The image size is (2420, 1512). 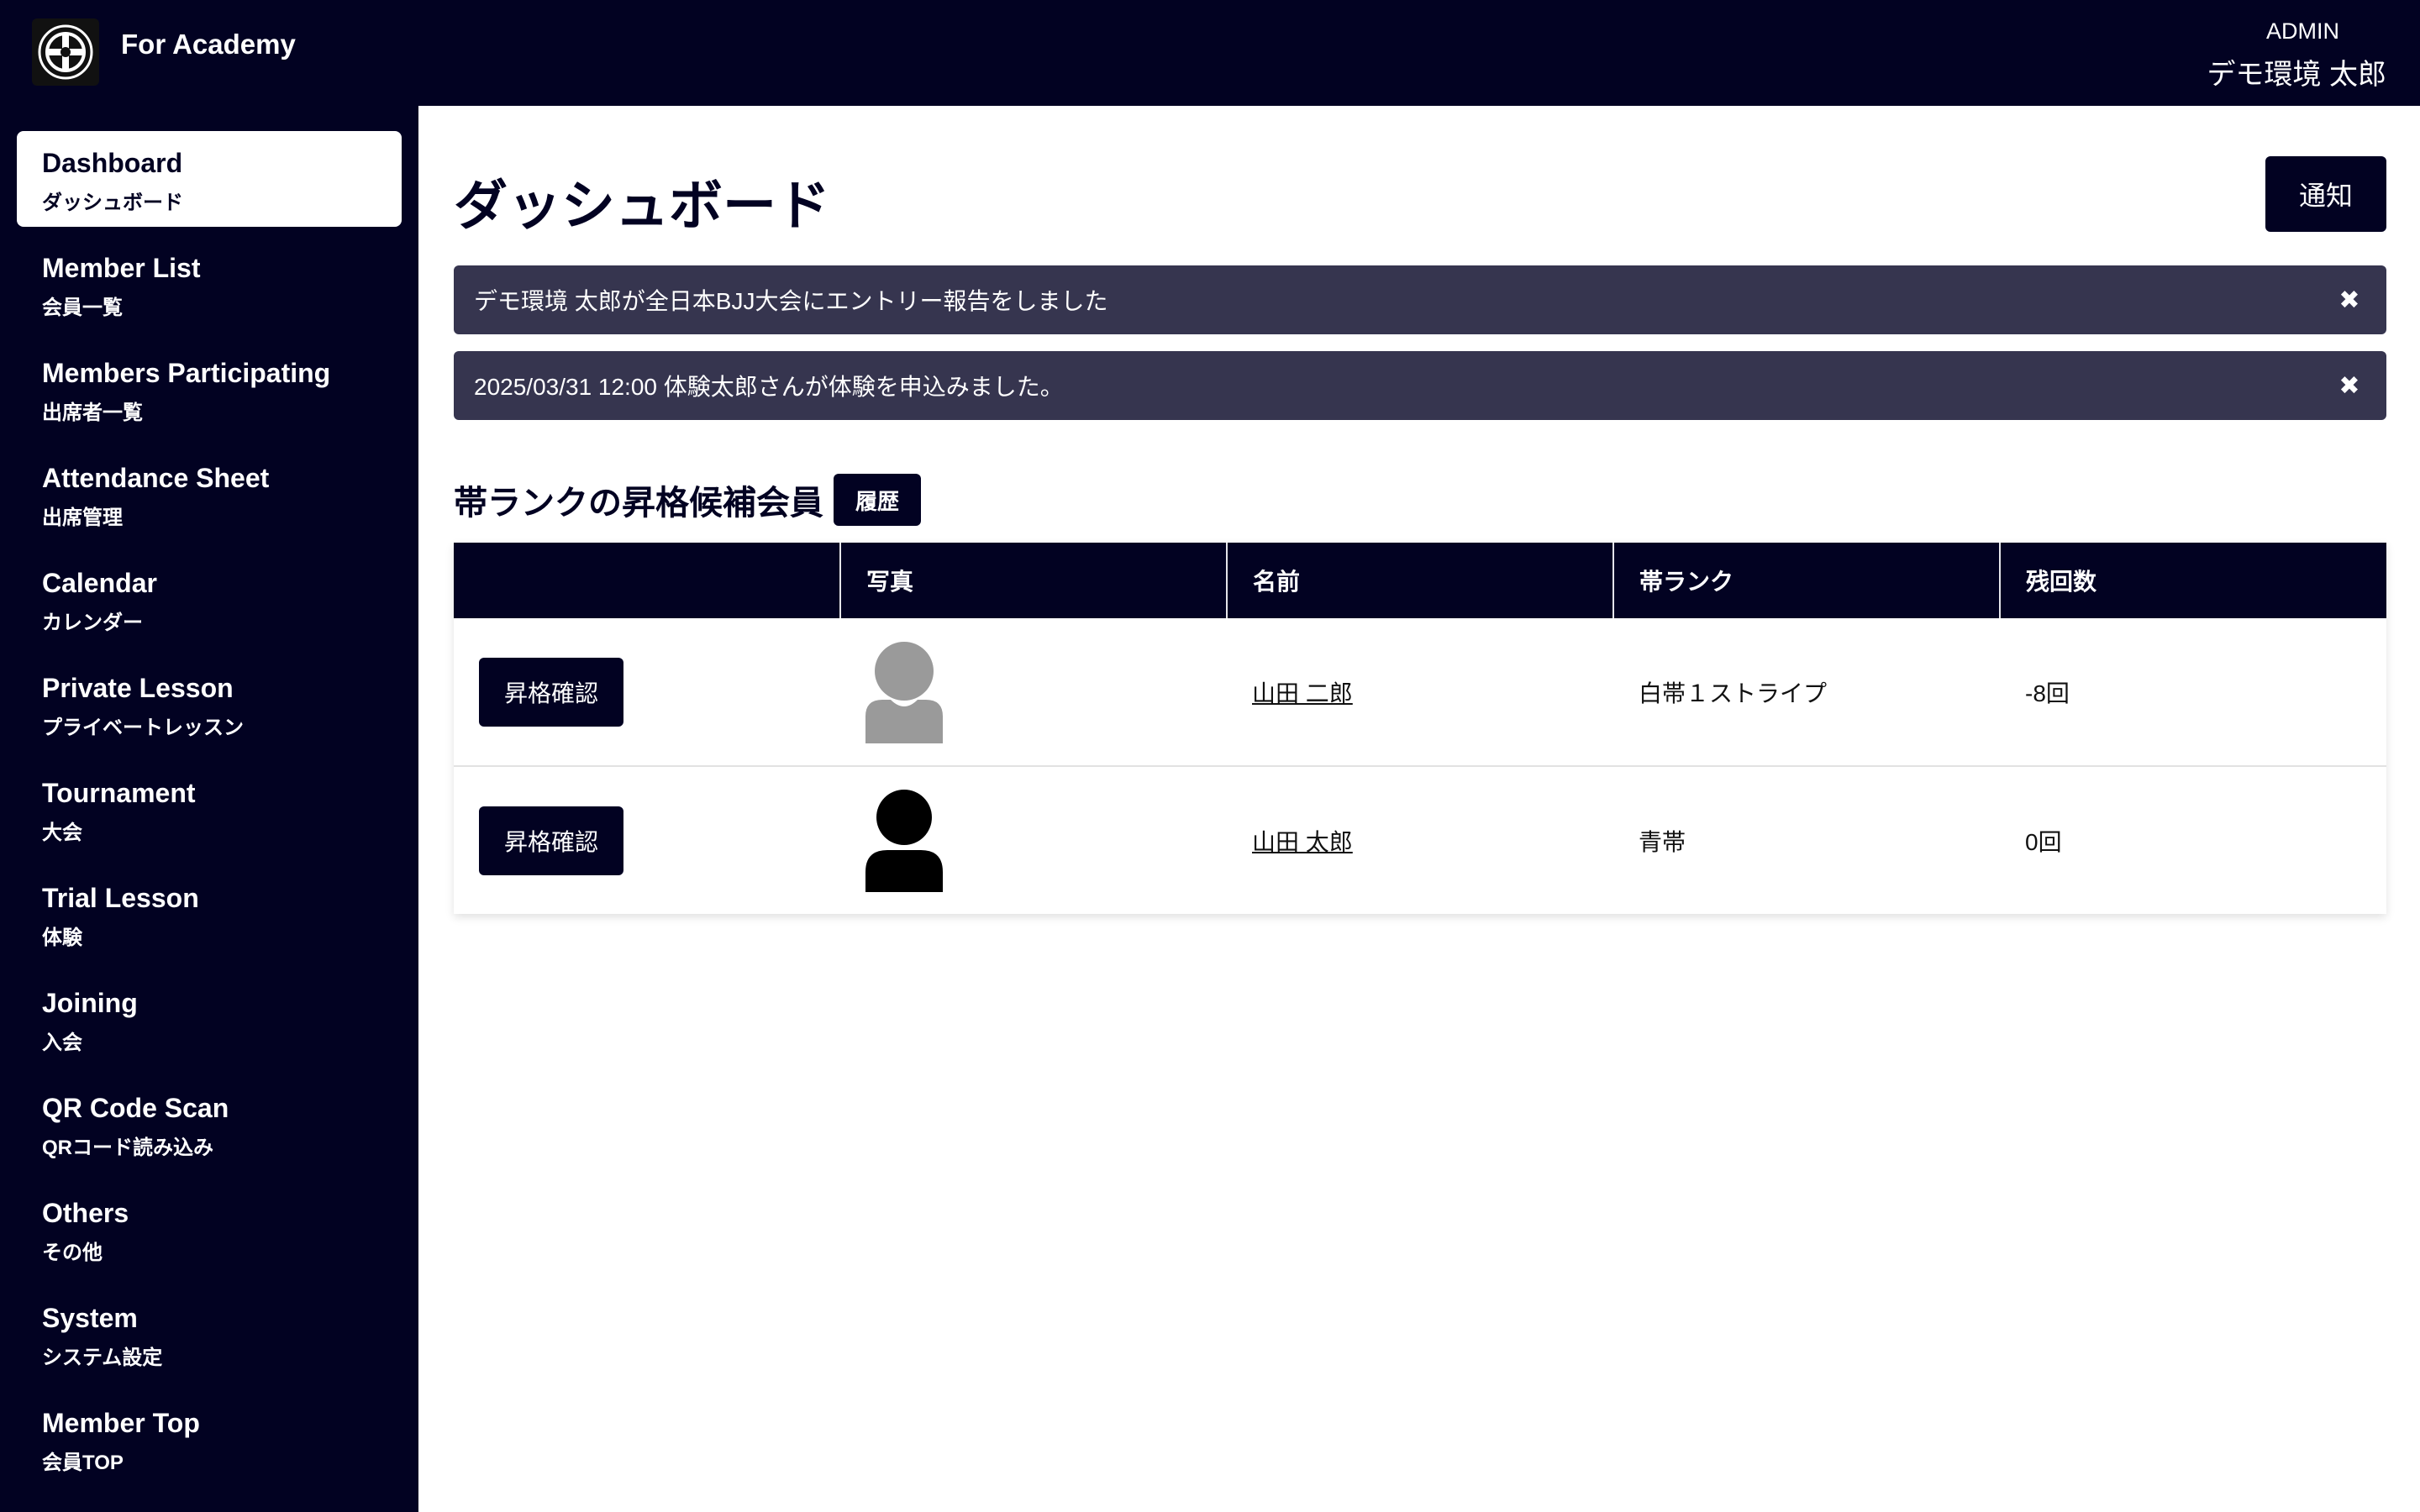 I want to click on sidebar-item-dashboard: Dashboard ダッシュボード, so click(x=210, y=179).